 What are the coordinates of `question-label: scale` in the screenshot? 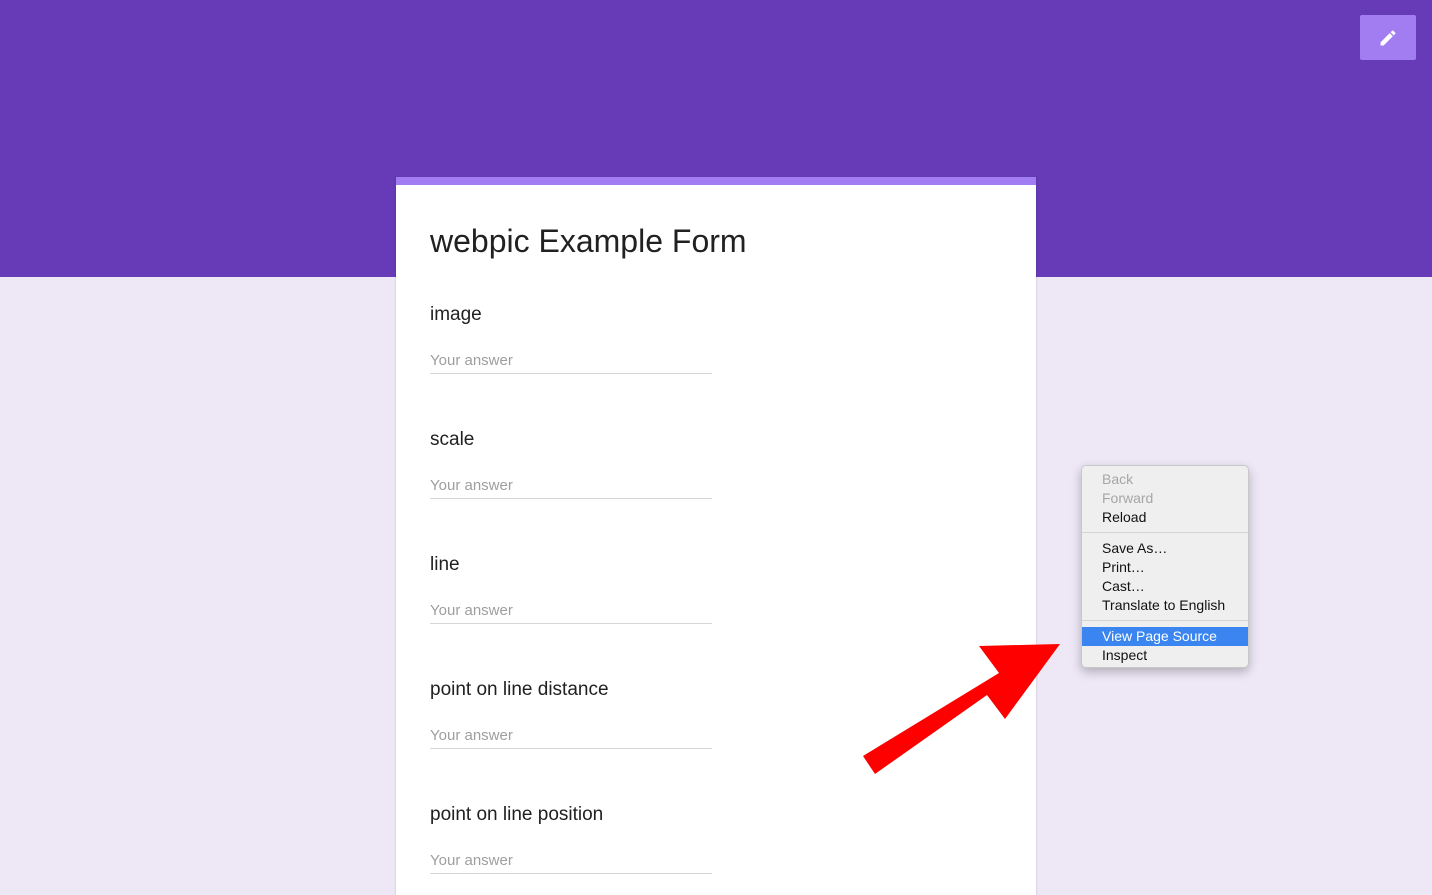 It's located at (452, 439).